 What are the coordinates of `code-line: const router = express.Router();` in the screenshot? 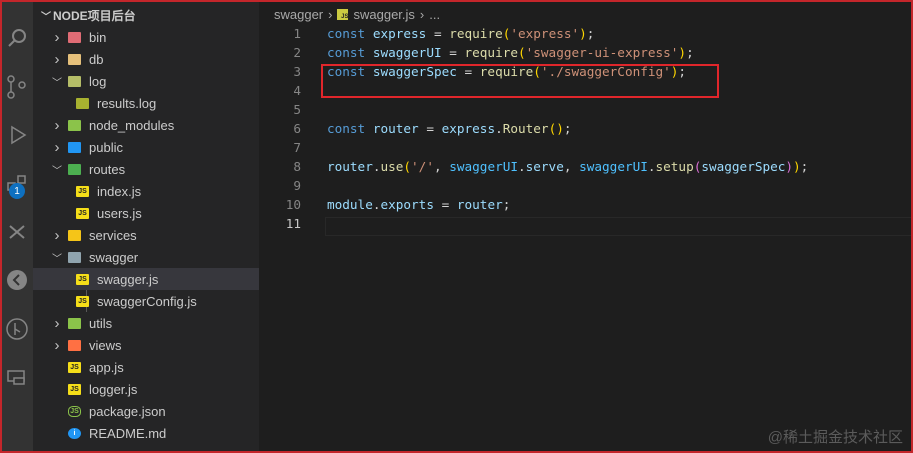 It's located at (449, 128).